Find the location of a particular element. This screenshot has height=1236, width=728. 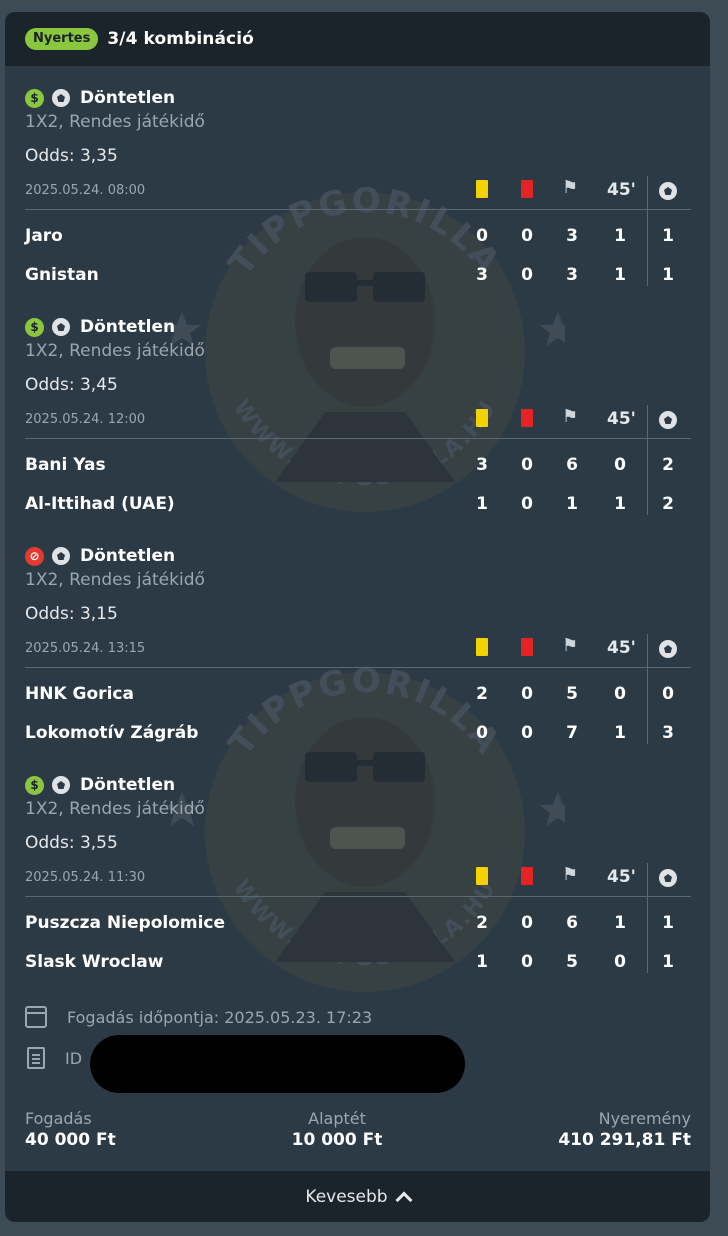

receipt-icon is located at coordinates (36, 1058).